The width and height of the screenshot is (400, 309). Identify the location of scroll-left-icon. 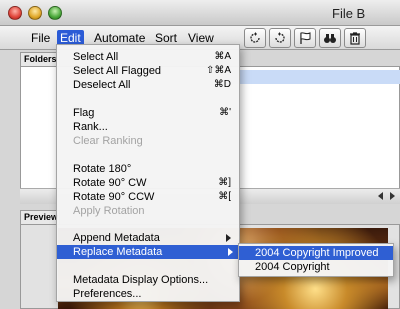
(380, 196).